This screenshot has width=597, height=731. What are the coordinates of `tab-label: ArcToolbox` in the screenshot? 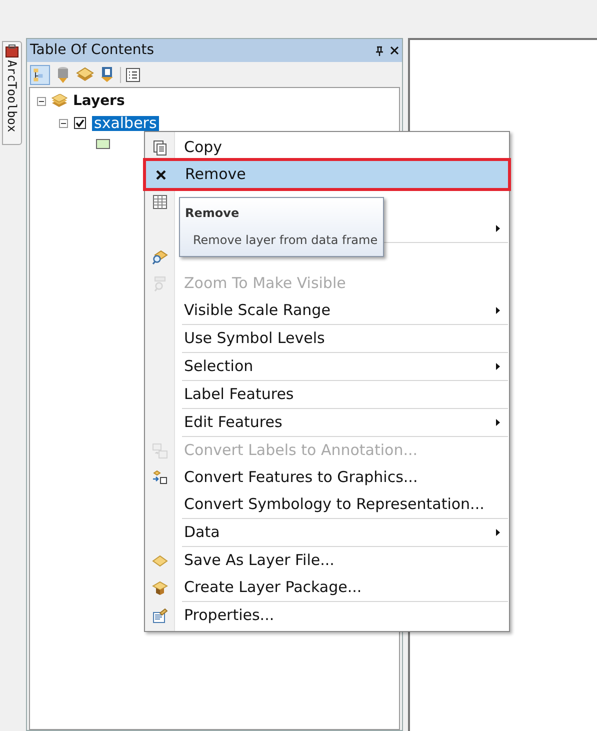 It's located at (12, 96).